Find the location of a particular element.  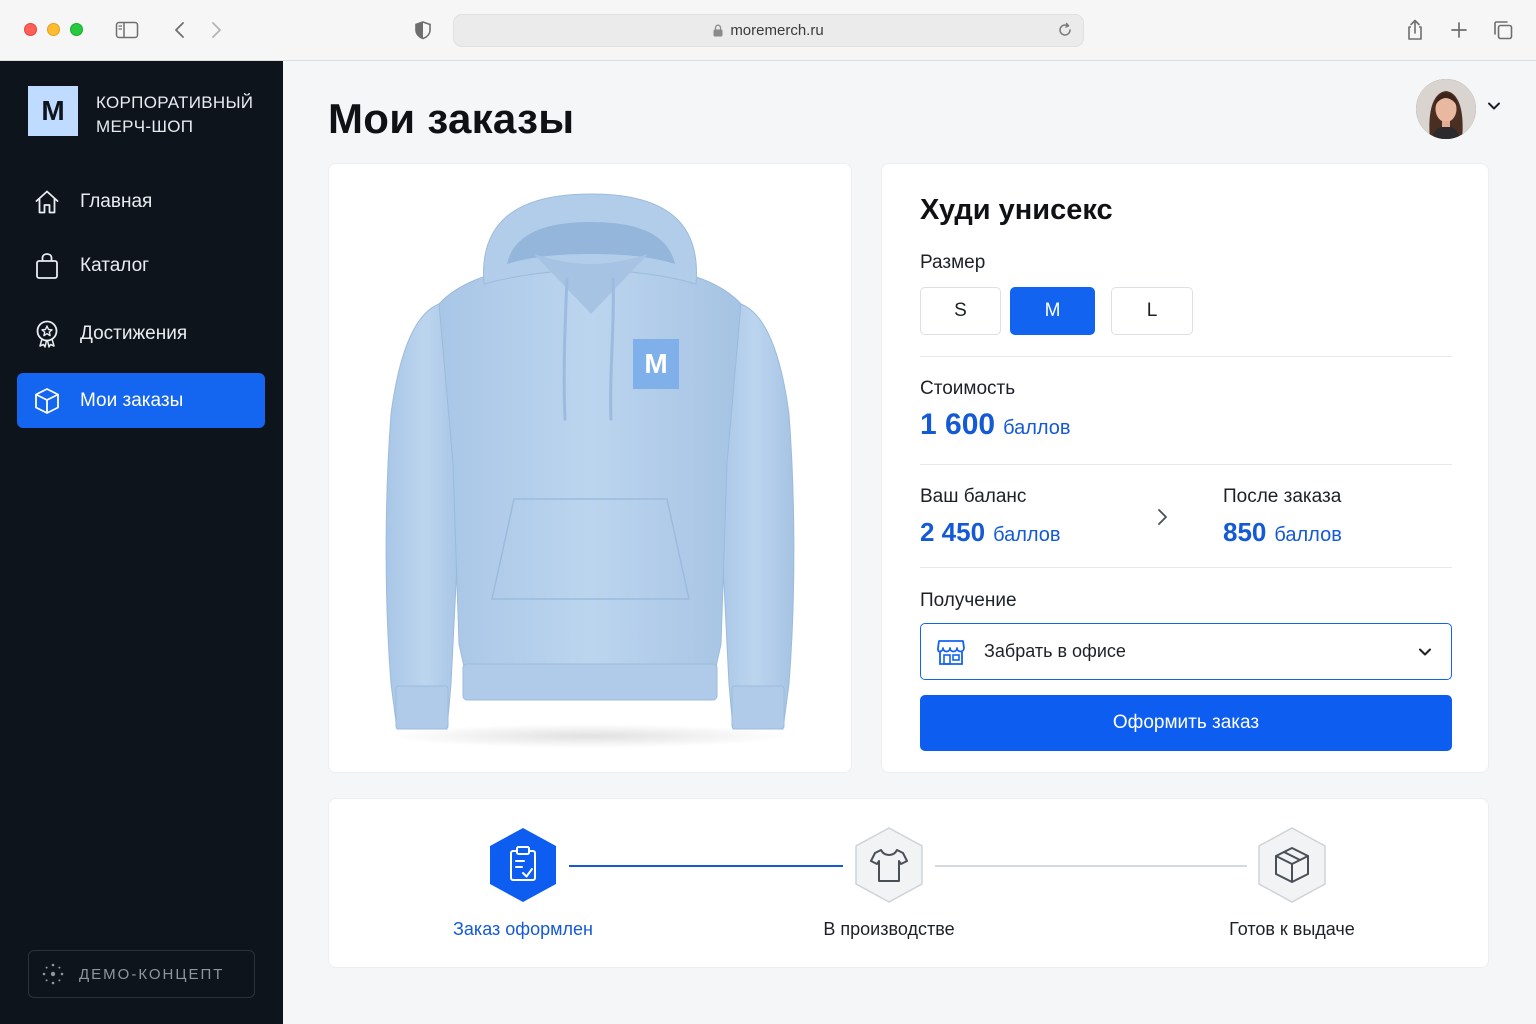

demo-label: ДЕМО-КОНЦЕПТ is located at coordinates (152, 974).